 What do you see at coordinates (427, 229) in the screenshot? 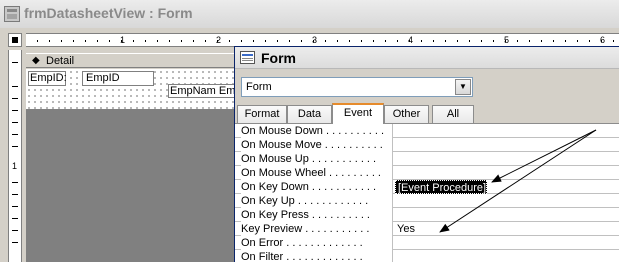
I see `property-row-key-preview: Key Preview . . . . . . . . . . . Yes` at bounding box center [427, 229].